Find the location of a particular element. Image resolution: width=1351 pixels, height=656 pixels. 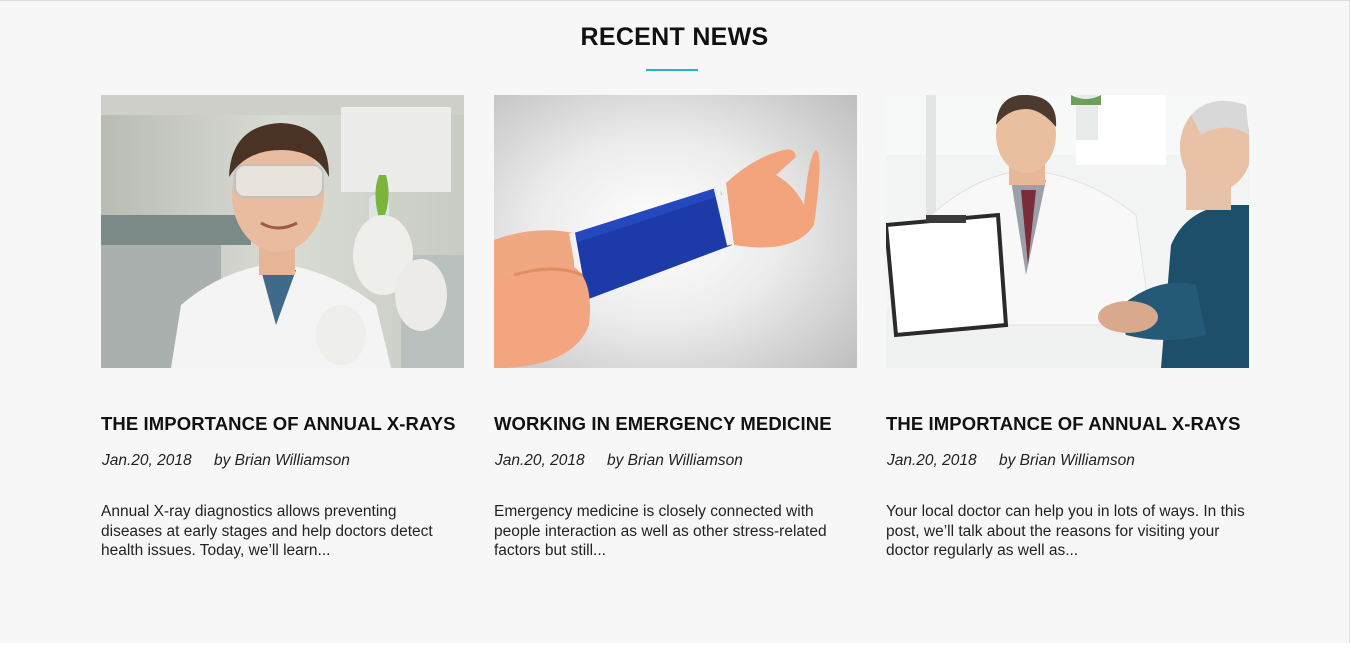

title-underline is located at coordinates (672, 70).